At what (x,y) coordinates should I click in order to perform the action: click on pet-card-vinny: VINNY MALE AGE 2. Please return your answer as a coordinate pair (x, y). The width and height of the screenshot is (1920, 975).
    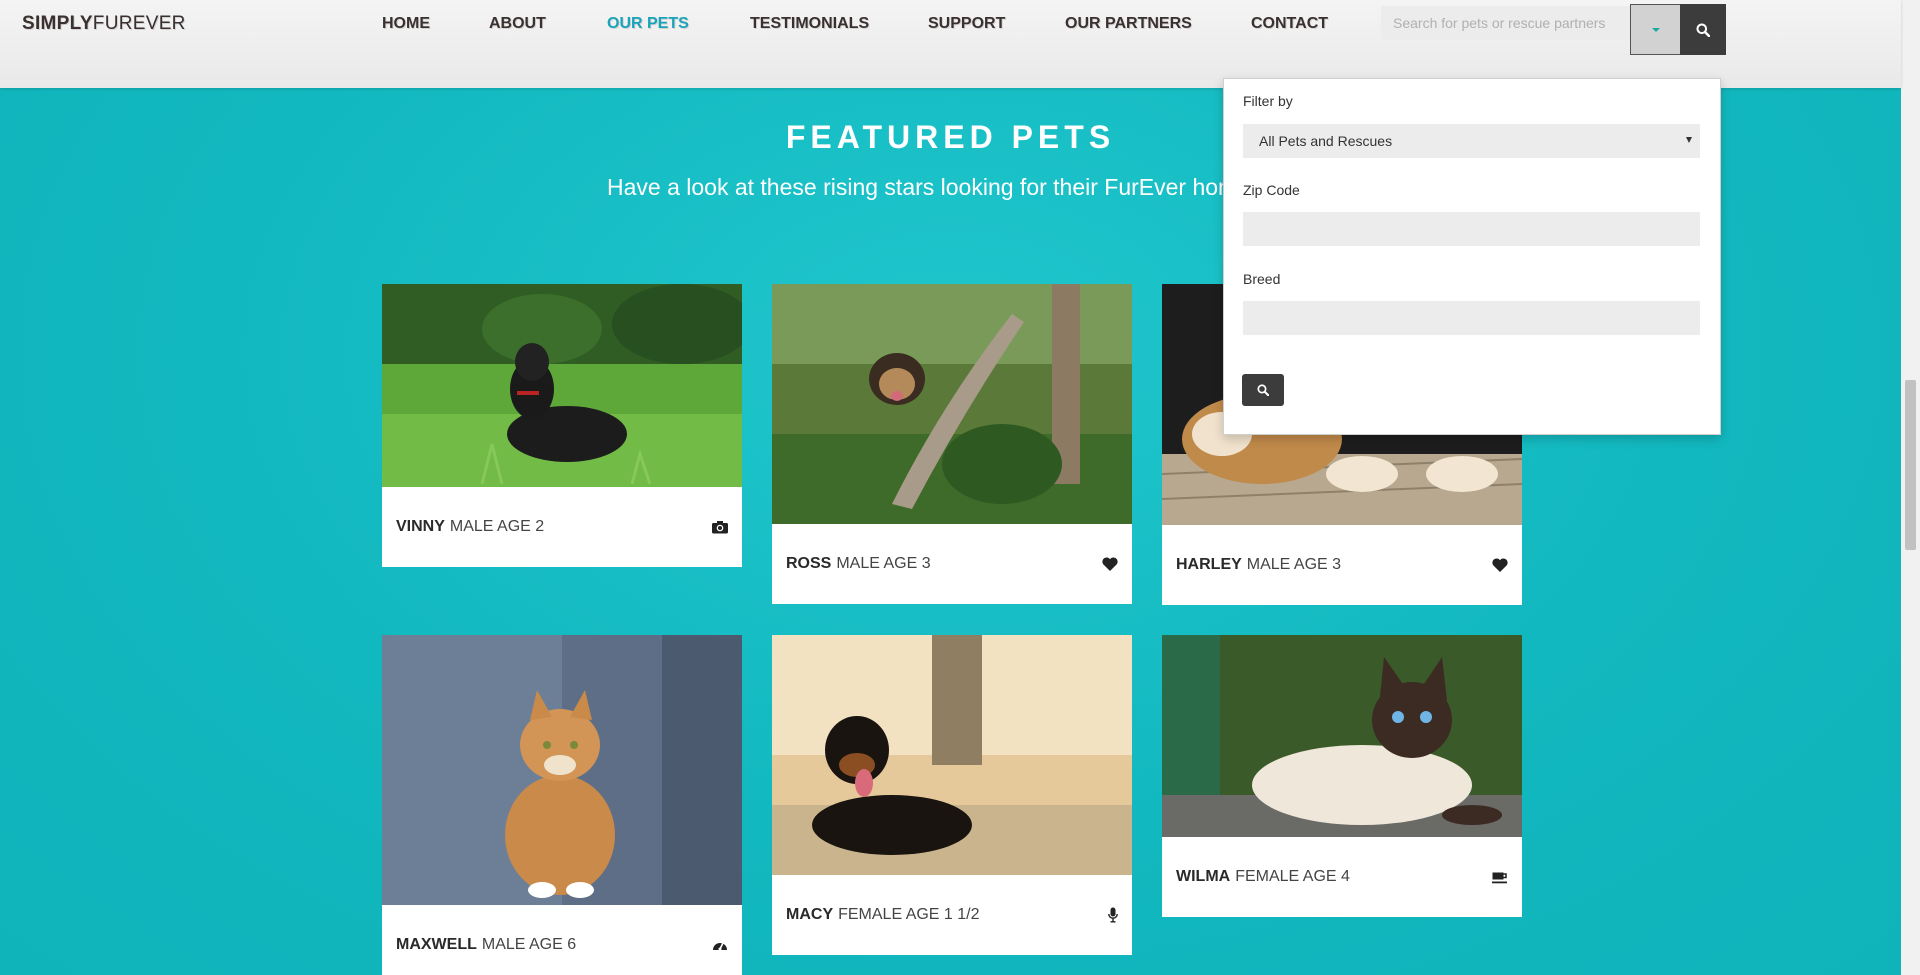
    Looking at the image, I should click on (562, 425).